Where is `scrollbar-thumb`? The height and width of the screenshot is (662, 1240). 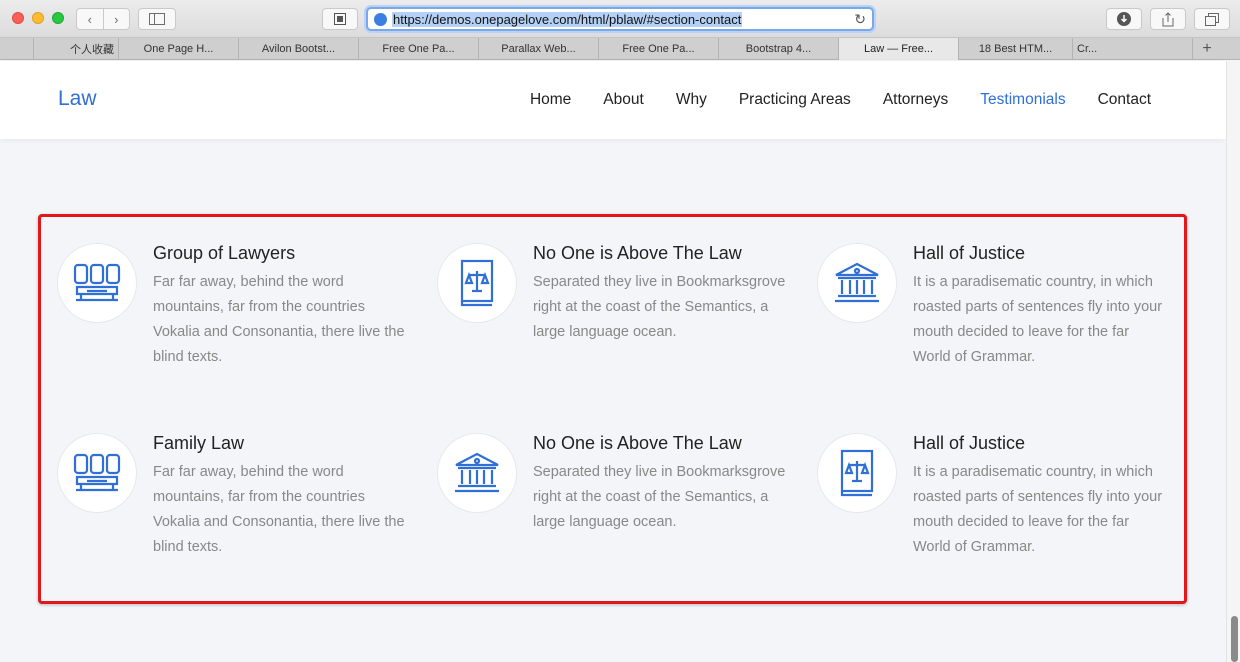
scrollbar-thumb is located at coordinates (1234, 639).